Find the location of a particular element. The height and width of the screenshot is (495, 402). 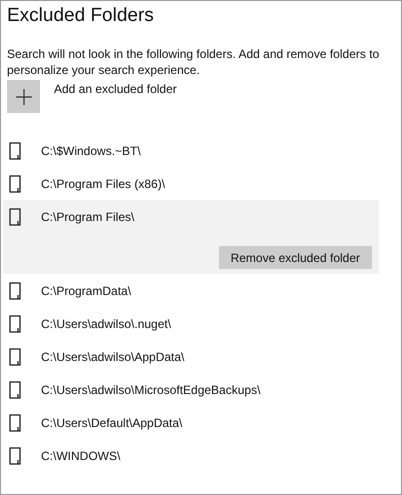

remove-folder-button: Remove excluded folder is located at coordinates (295, 257).